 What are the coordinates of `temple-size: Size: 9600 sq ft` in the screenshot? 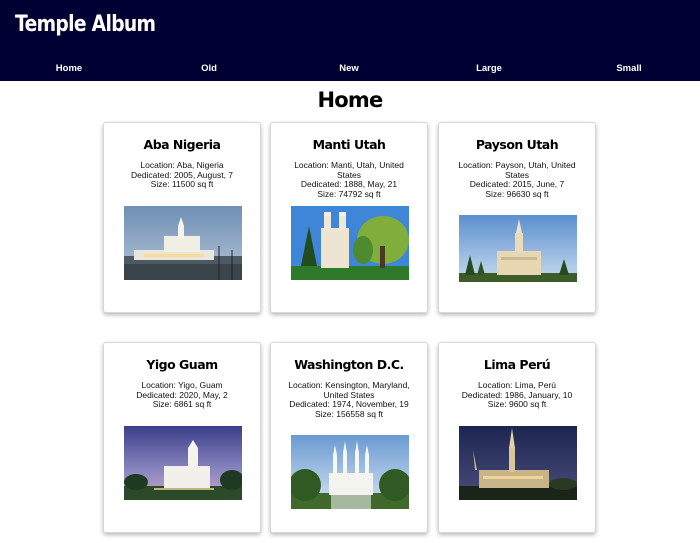 It's located at (517, 404).